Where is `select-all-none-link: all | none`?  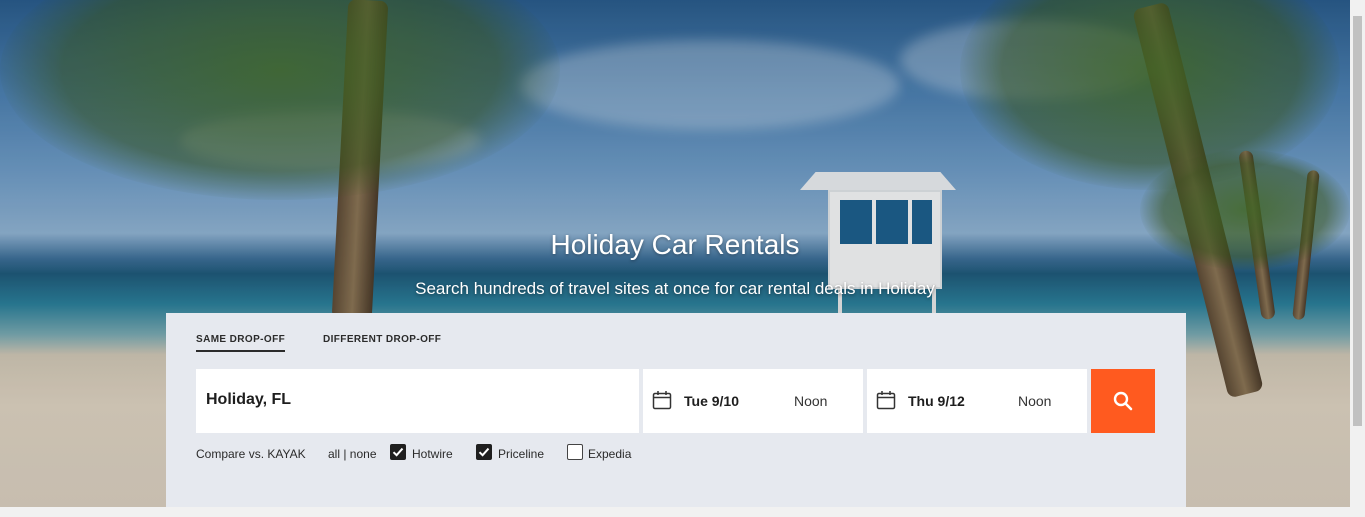
select-all-none-link: all | none is located at coordinates (352, 454).